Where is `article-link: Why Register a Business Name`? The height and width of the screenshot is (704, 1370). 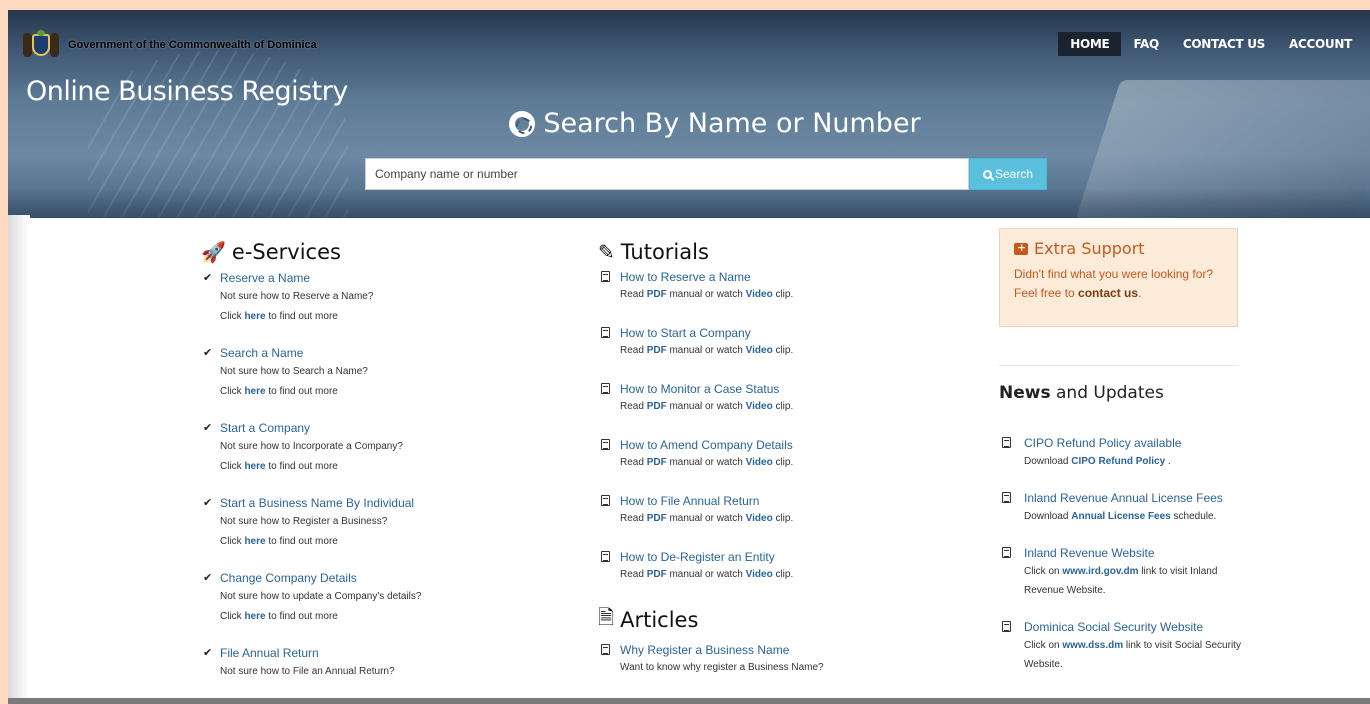 article-link: Why Register a Business Name is located at coordinates (774, 650).